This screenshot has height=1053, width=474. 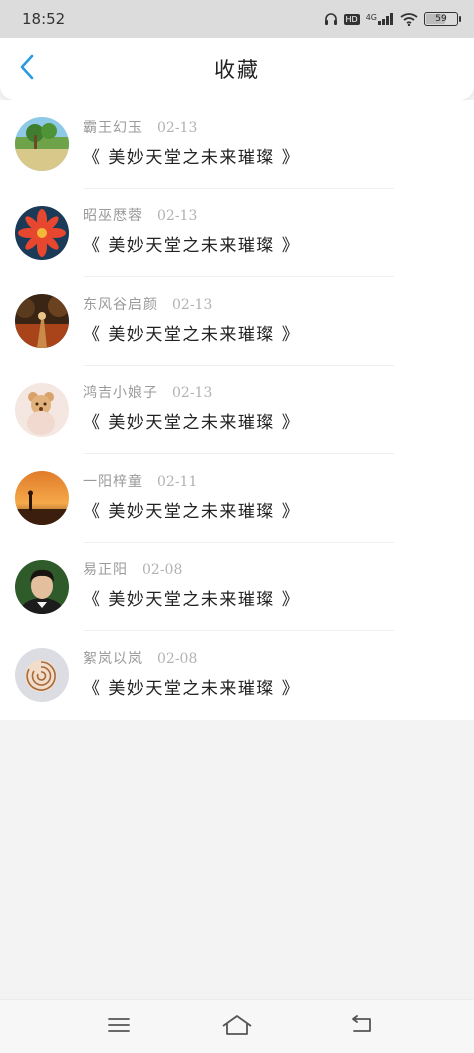 What do you see at coordinates (237, 321) in the screenshot?
I see `list-item: 东风谷启颜 02-13 《 美妙天堂之未来璀璨 》` at bounding box center [237, 321].